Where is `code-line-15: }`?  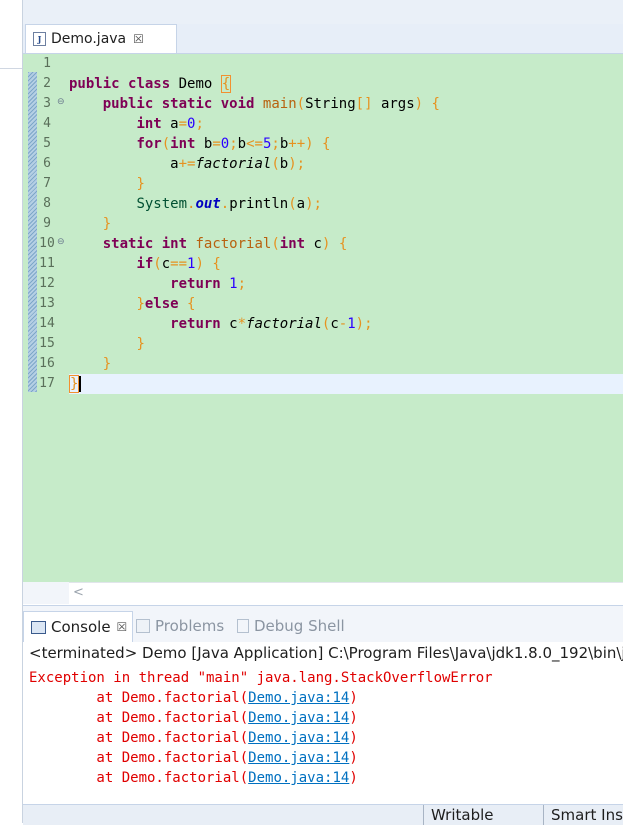 code-line-15: } is located at coordinates (140, 344).